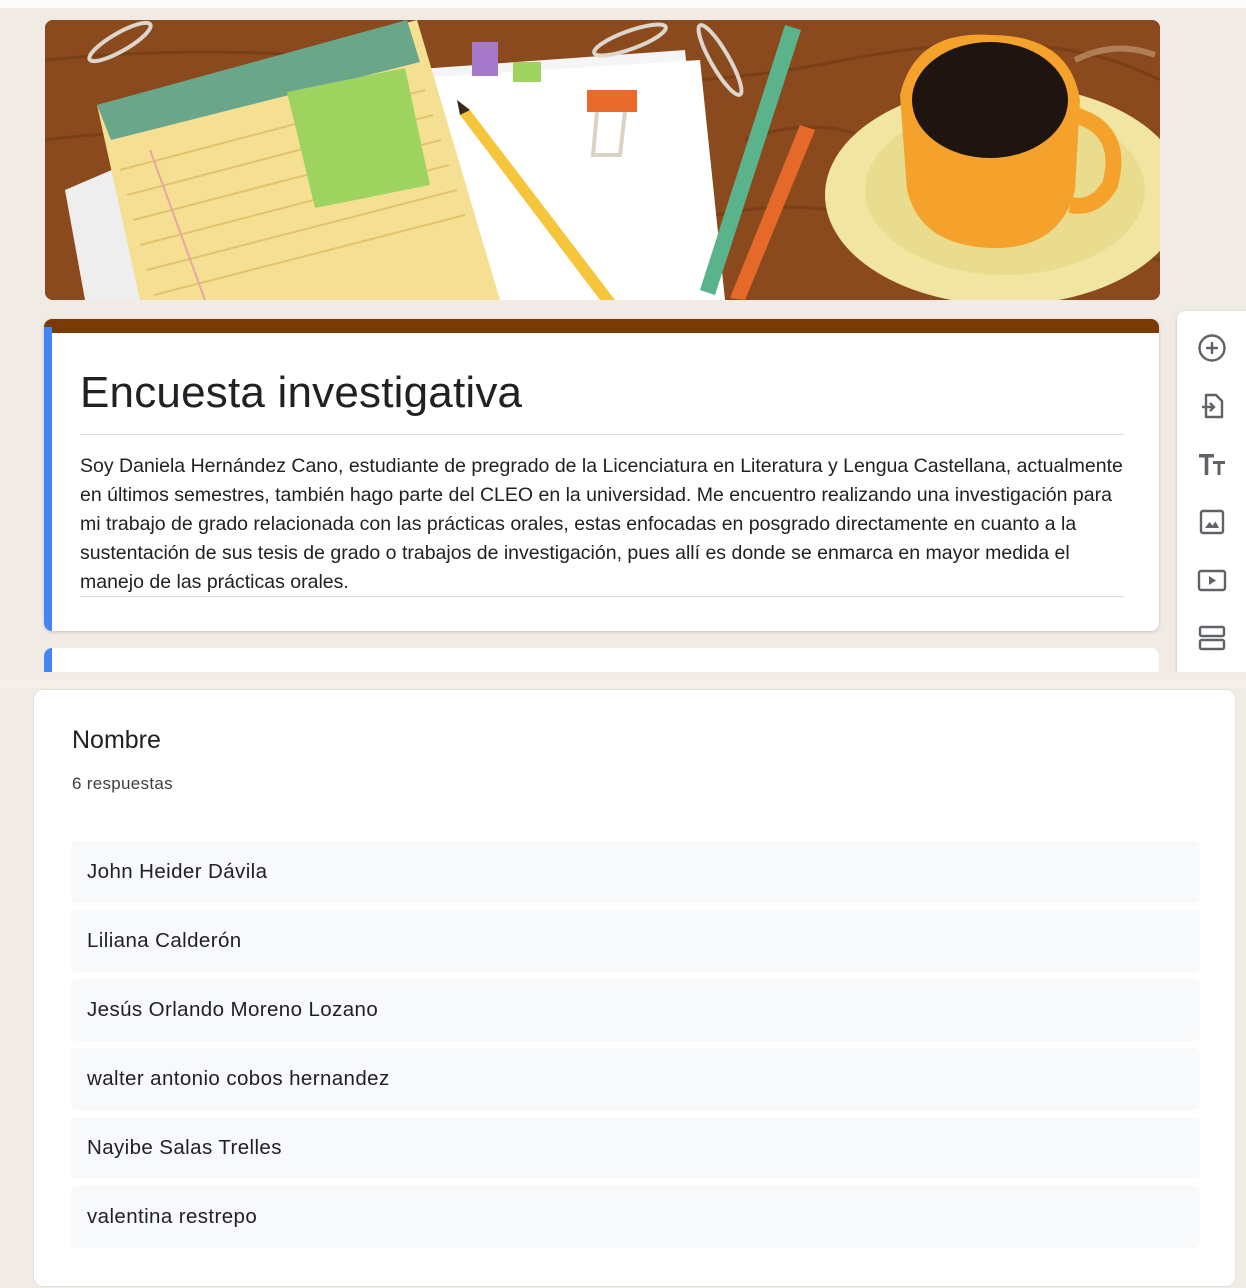 This screenshot has width=1246, height=1288. I want to click on title-text-icon, so click(1212, 464).